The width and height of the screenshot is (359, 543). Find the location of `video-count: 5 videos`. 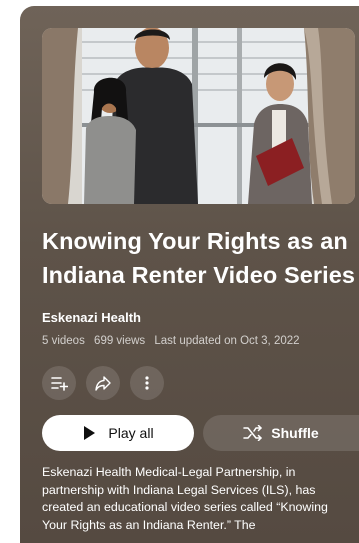

video-count: 5 videos is located at coordinates (63, 341).